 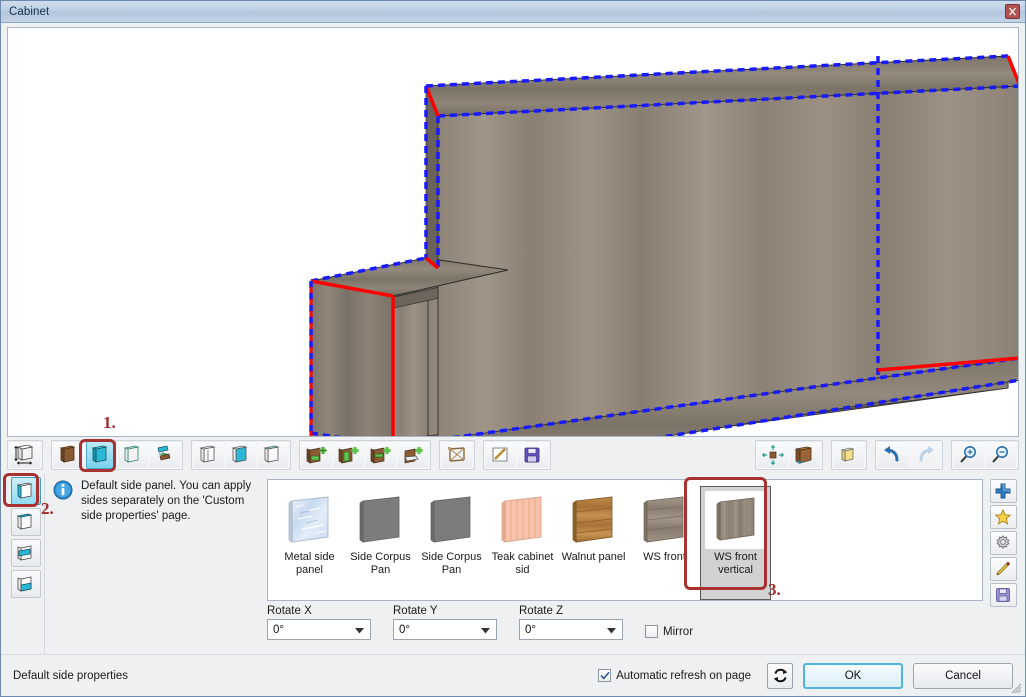 I want to click on rotate-x-select: 0°, so click(x=319, y=629).